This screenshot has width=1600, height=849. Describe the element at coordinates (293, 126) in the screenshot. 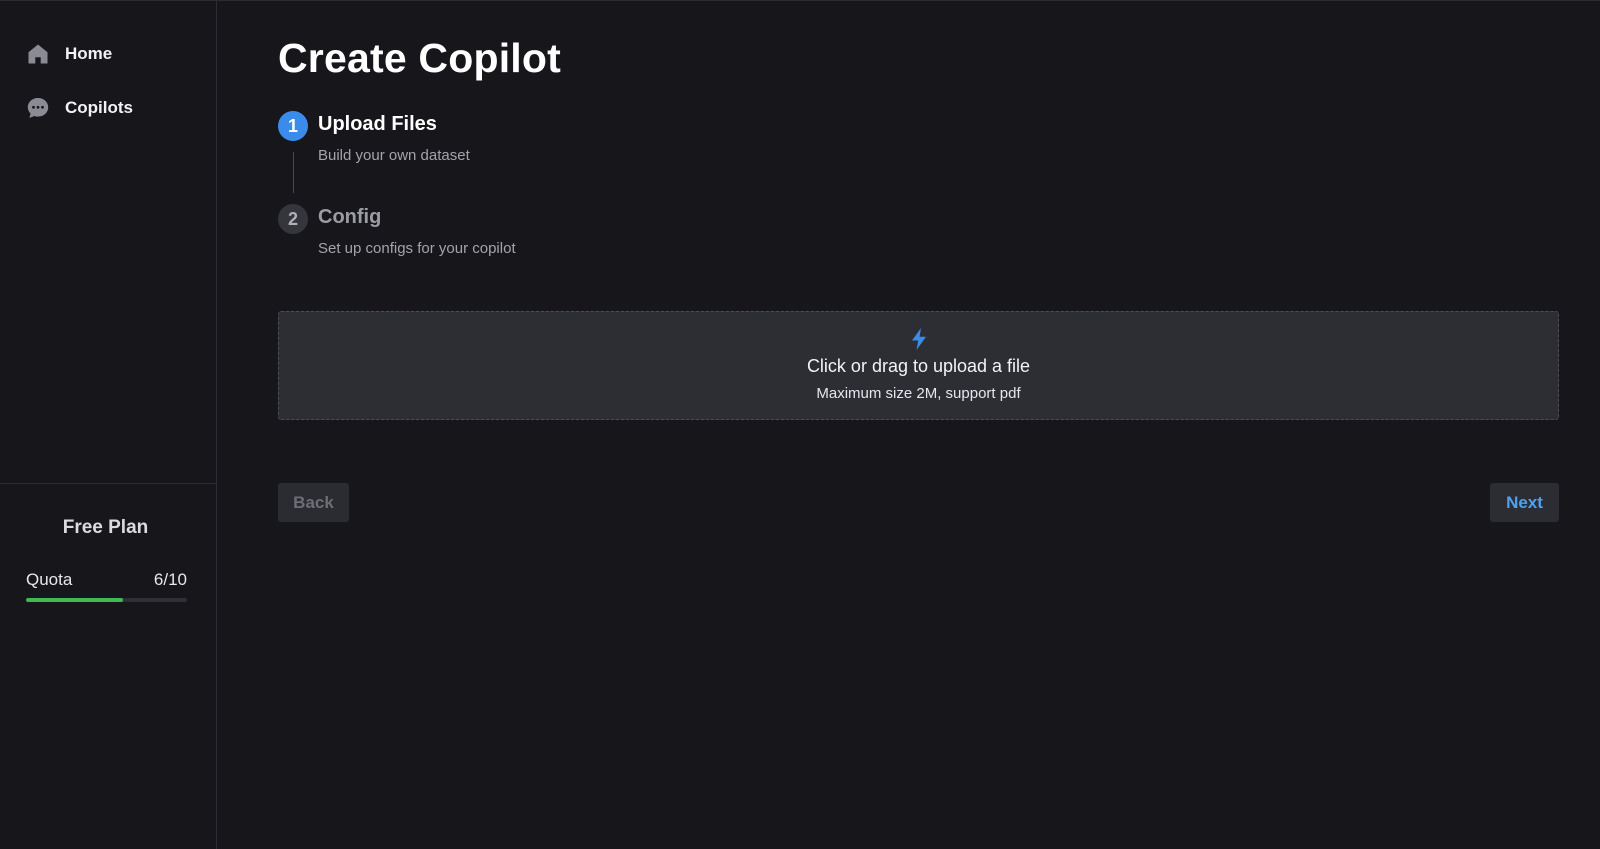

I see `step-number-badge: 1` at that location.